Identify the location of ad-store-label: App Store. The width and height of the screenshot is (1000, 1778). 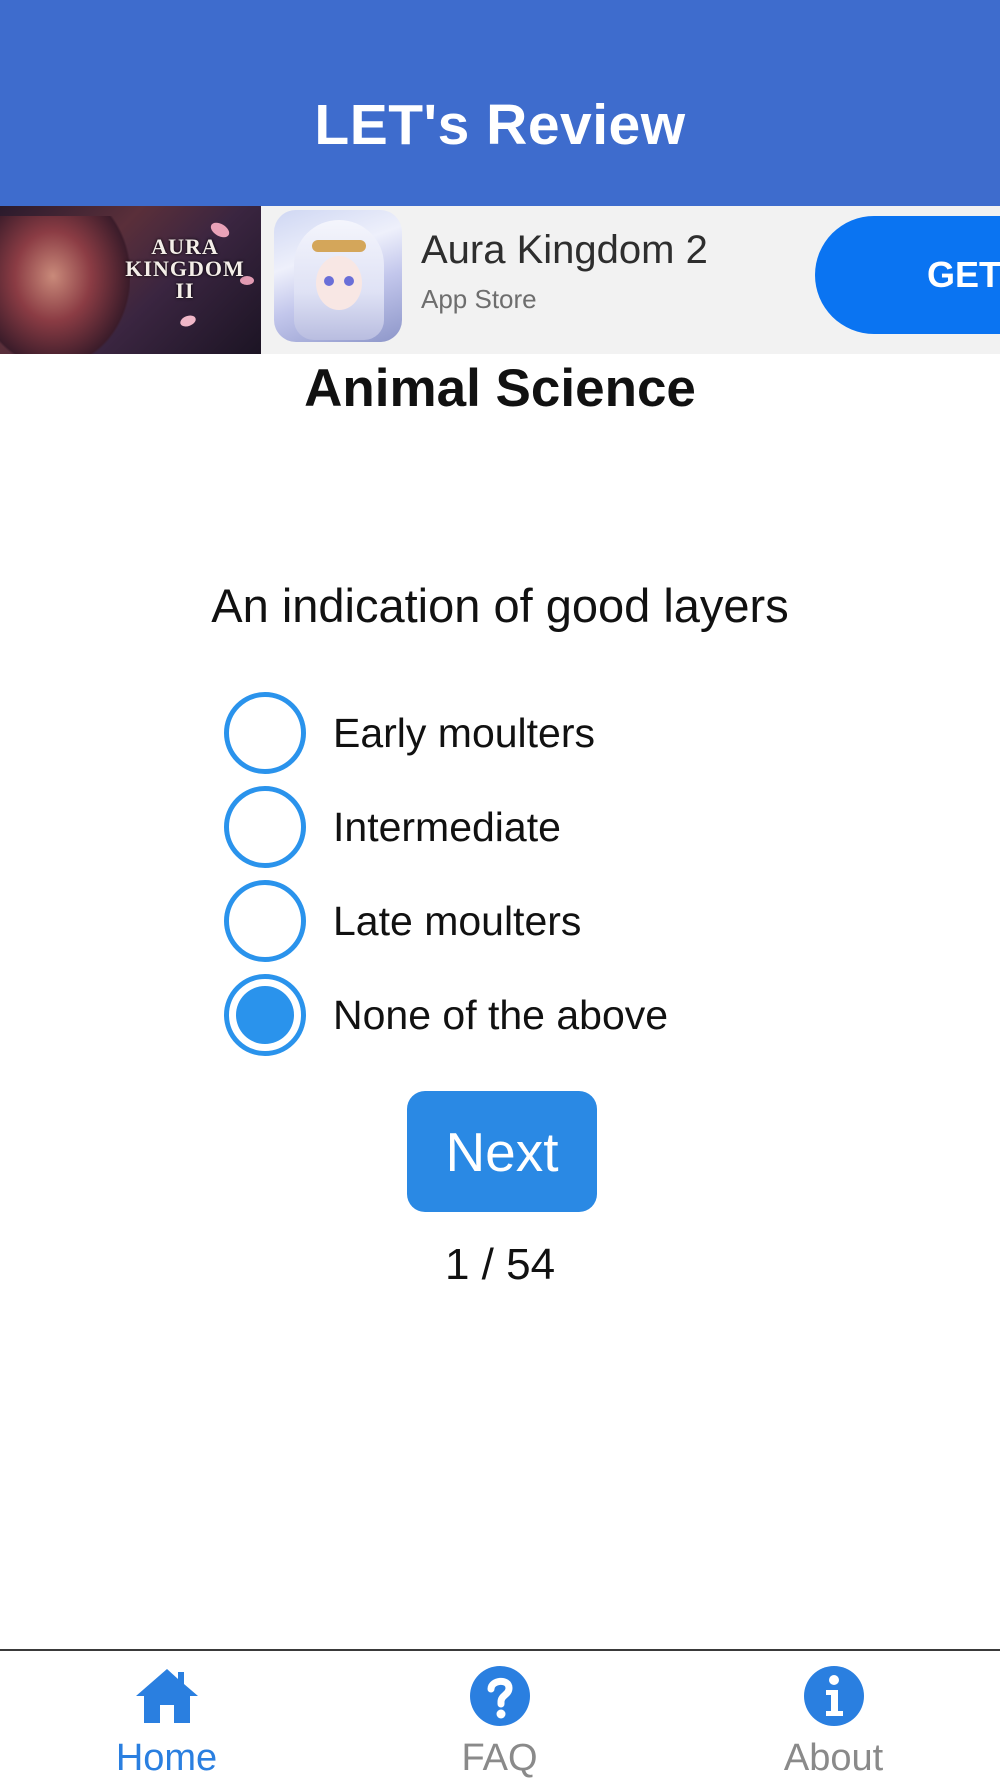
(479, 299).